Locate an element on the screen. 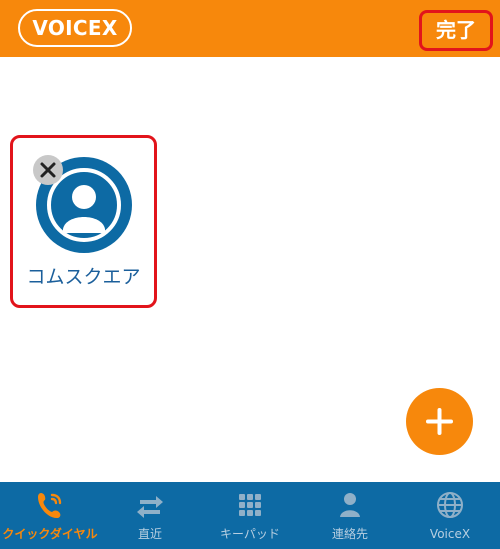  plus-icon is located at coordinates (439, 421).